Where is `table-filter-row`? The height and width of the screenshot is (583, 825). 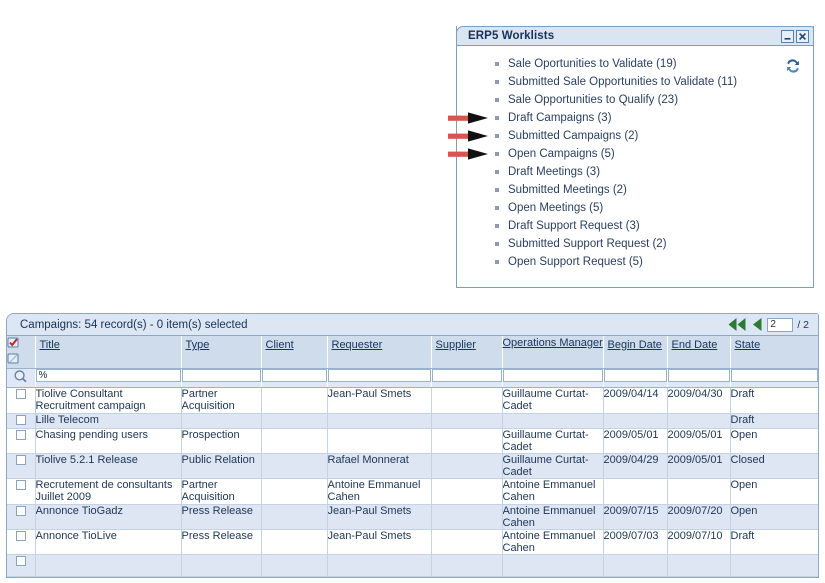
table-filter-row is located at coordinates (412, 378).